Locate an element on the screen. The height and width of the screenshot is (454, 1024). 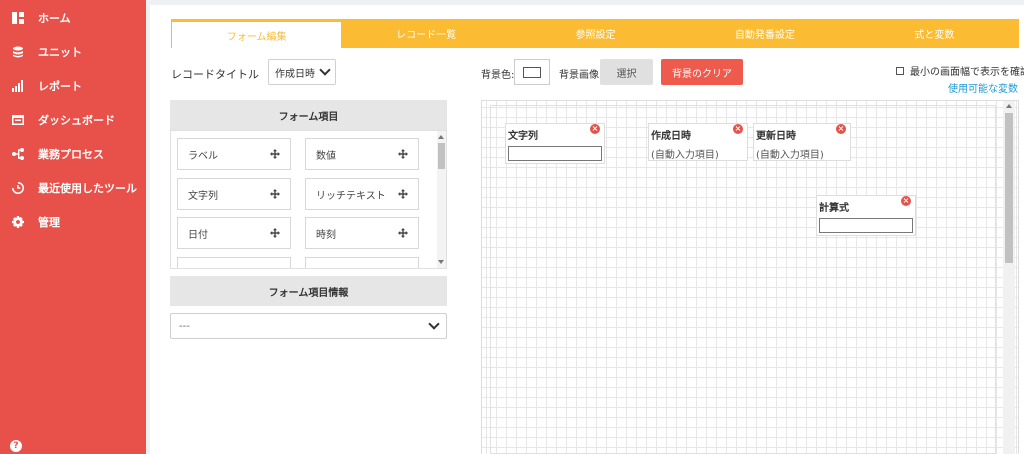
form-item-number: 数値 is located at coordinates (362, 154).